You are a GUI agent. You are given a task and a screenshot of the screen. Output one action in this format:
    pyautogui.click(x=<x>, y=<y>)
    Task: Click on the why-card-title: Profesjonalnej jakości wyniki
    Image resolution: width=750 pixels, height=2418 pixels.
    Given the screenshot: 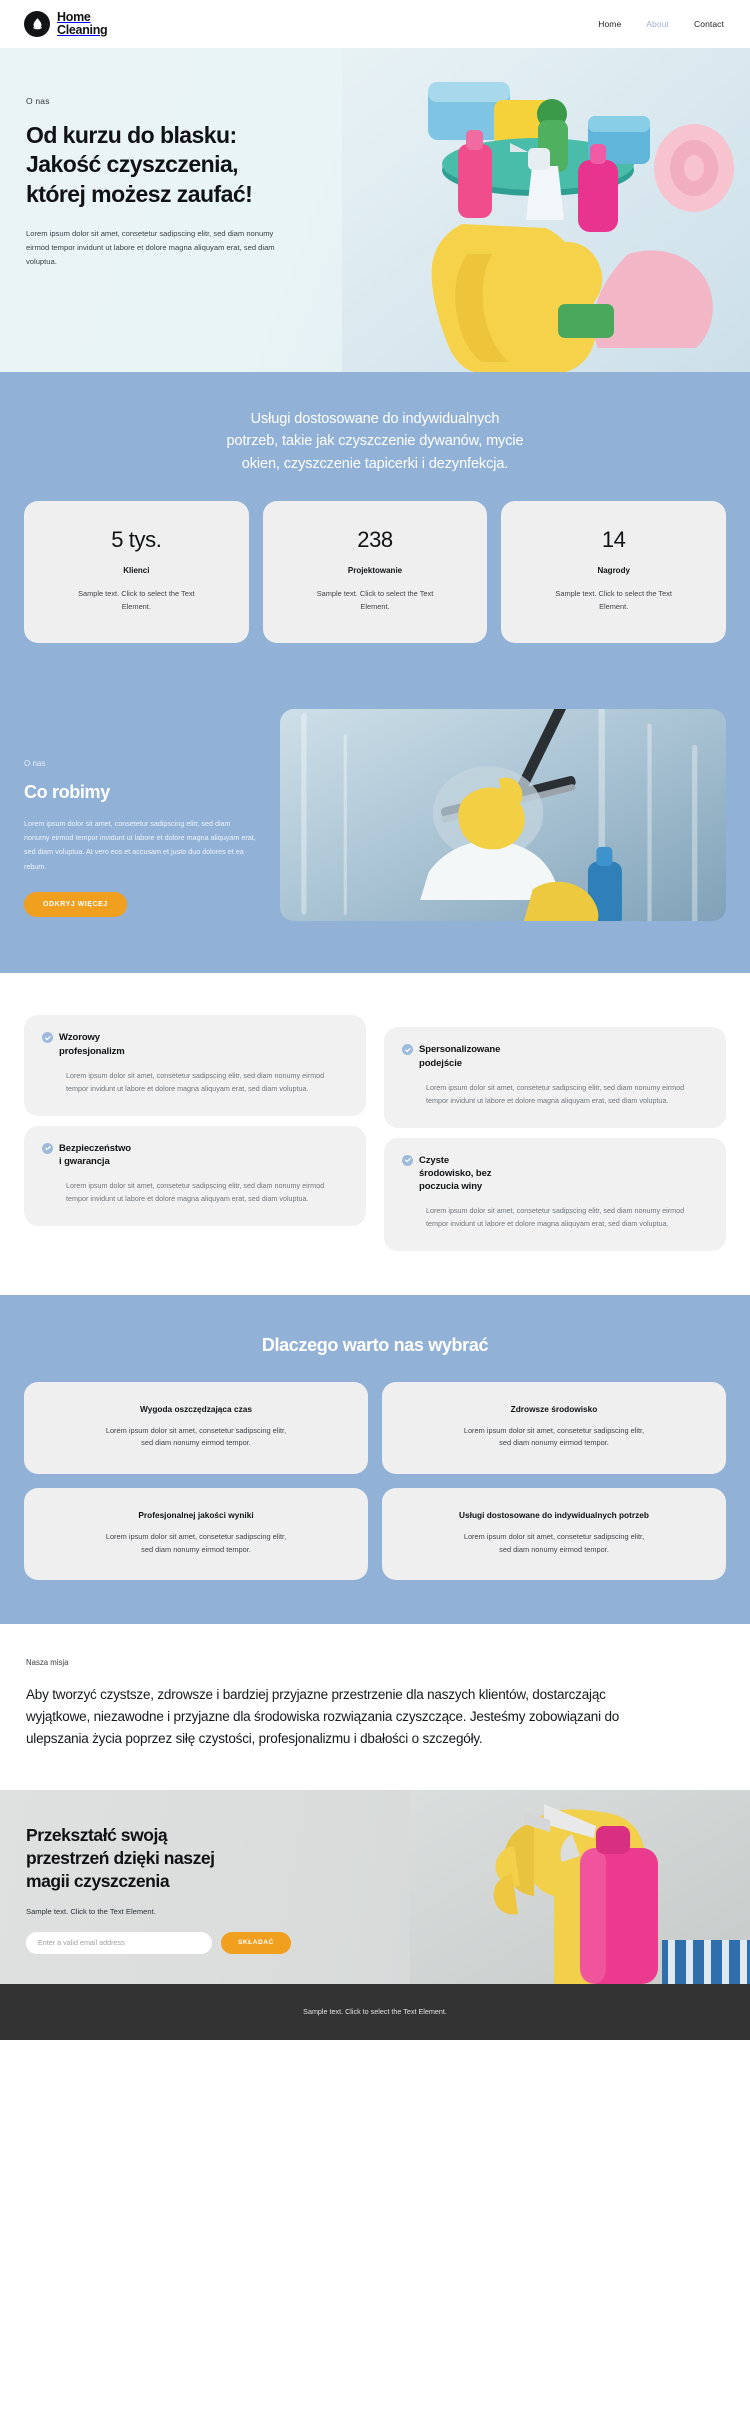 What is the action you would take?
    pyautogui.click(x=196, y=1514)
    